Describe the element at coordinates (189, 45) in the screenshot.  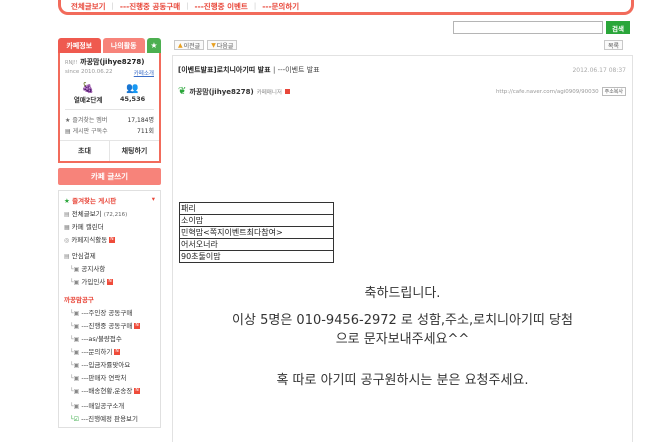
I see `prev-post-button: ▲ 이전글` at that location.